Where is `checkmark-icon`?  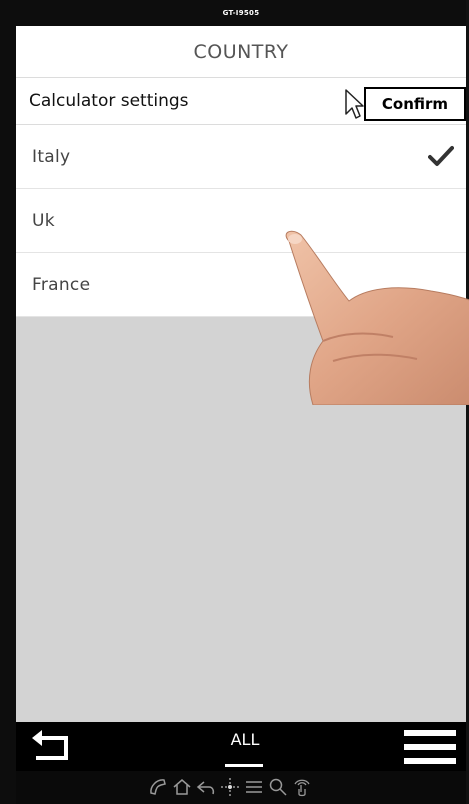 checkmark-icon is located at coordinates (441, 156).